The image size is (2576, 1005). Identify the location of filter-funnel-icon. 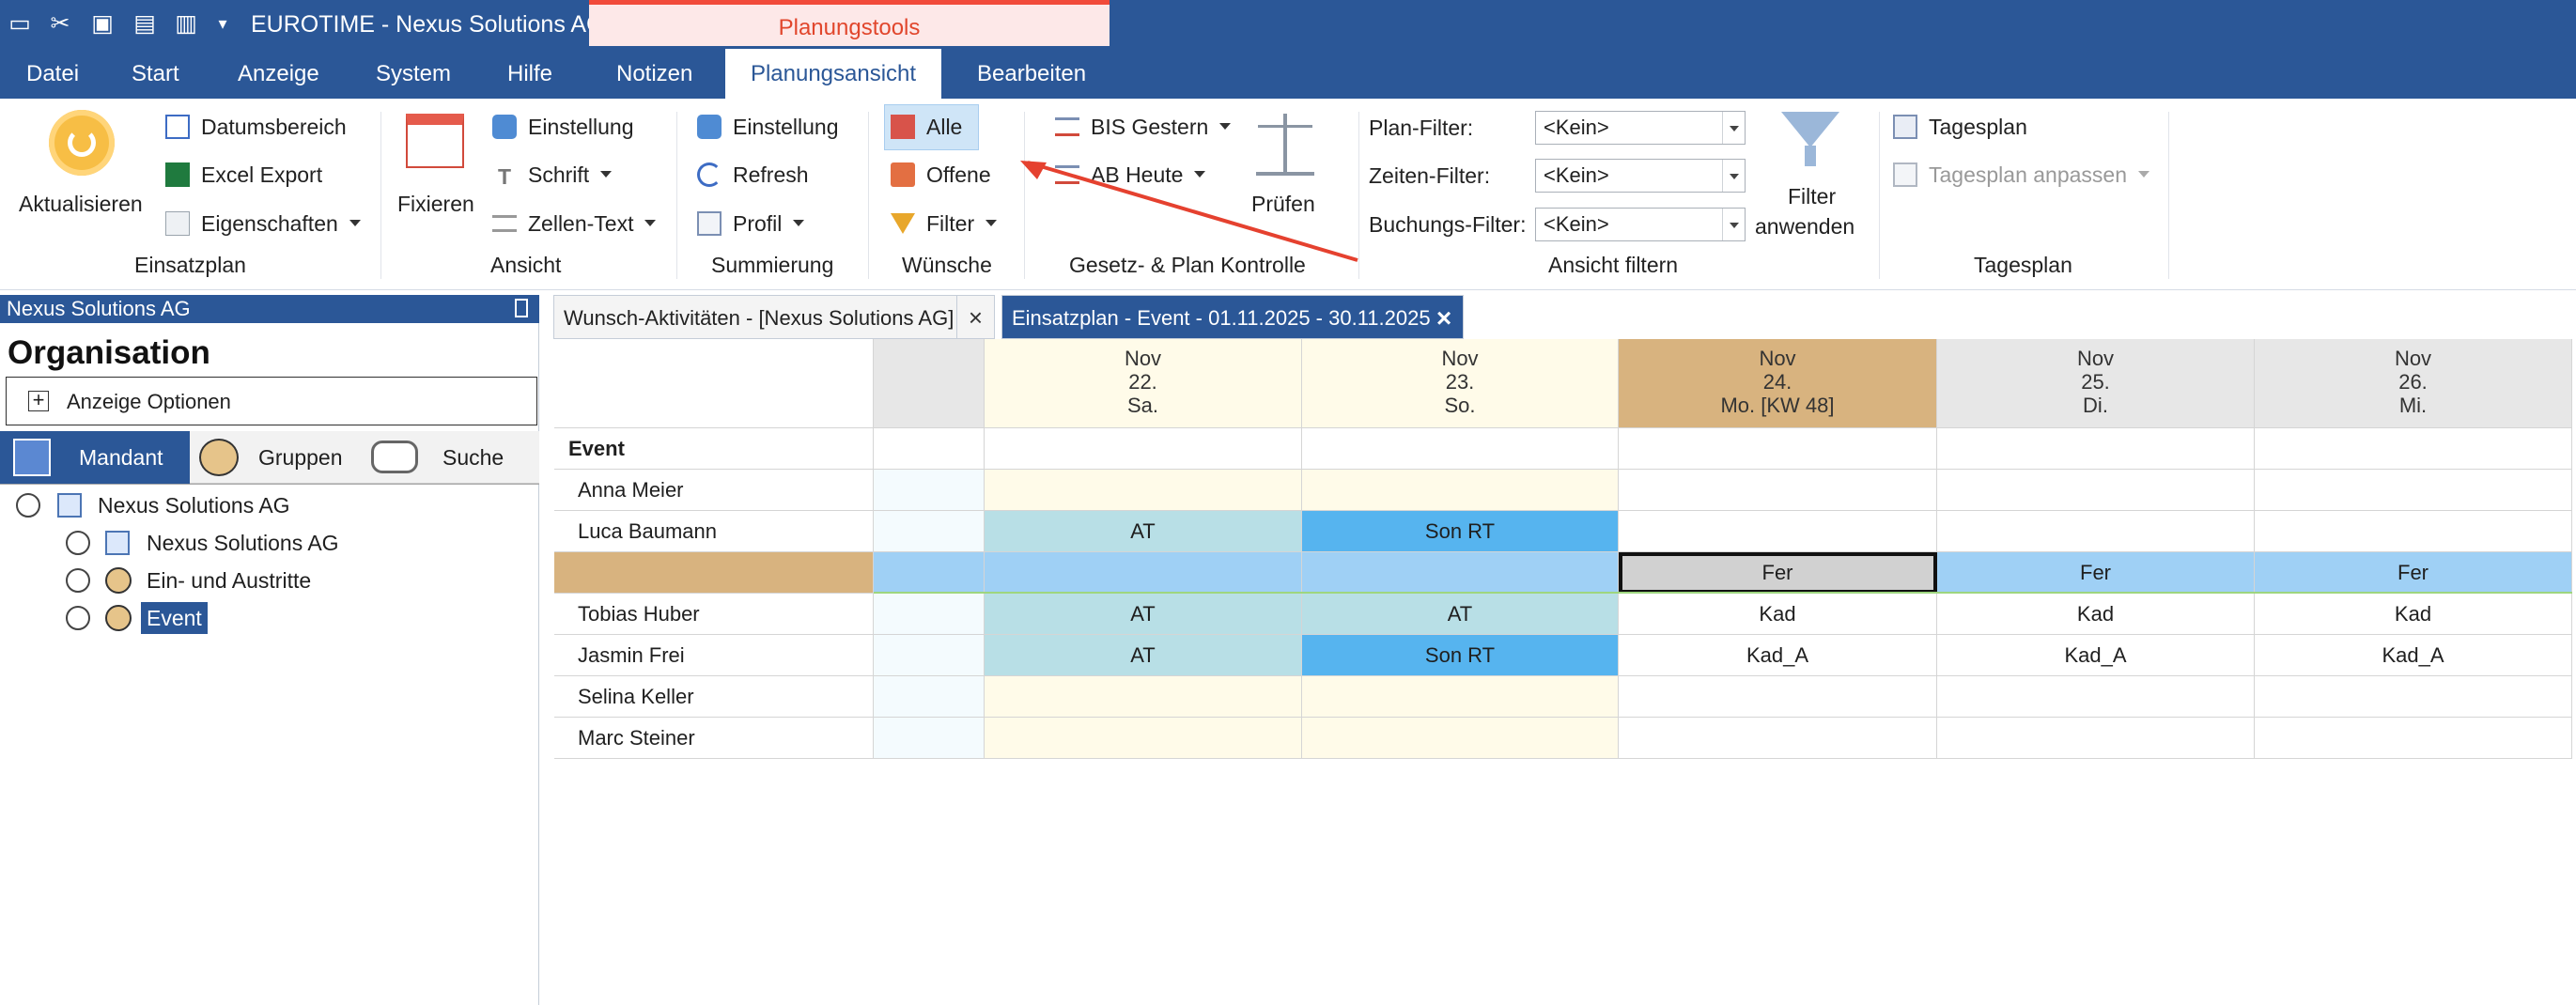
(1810, 139).